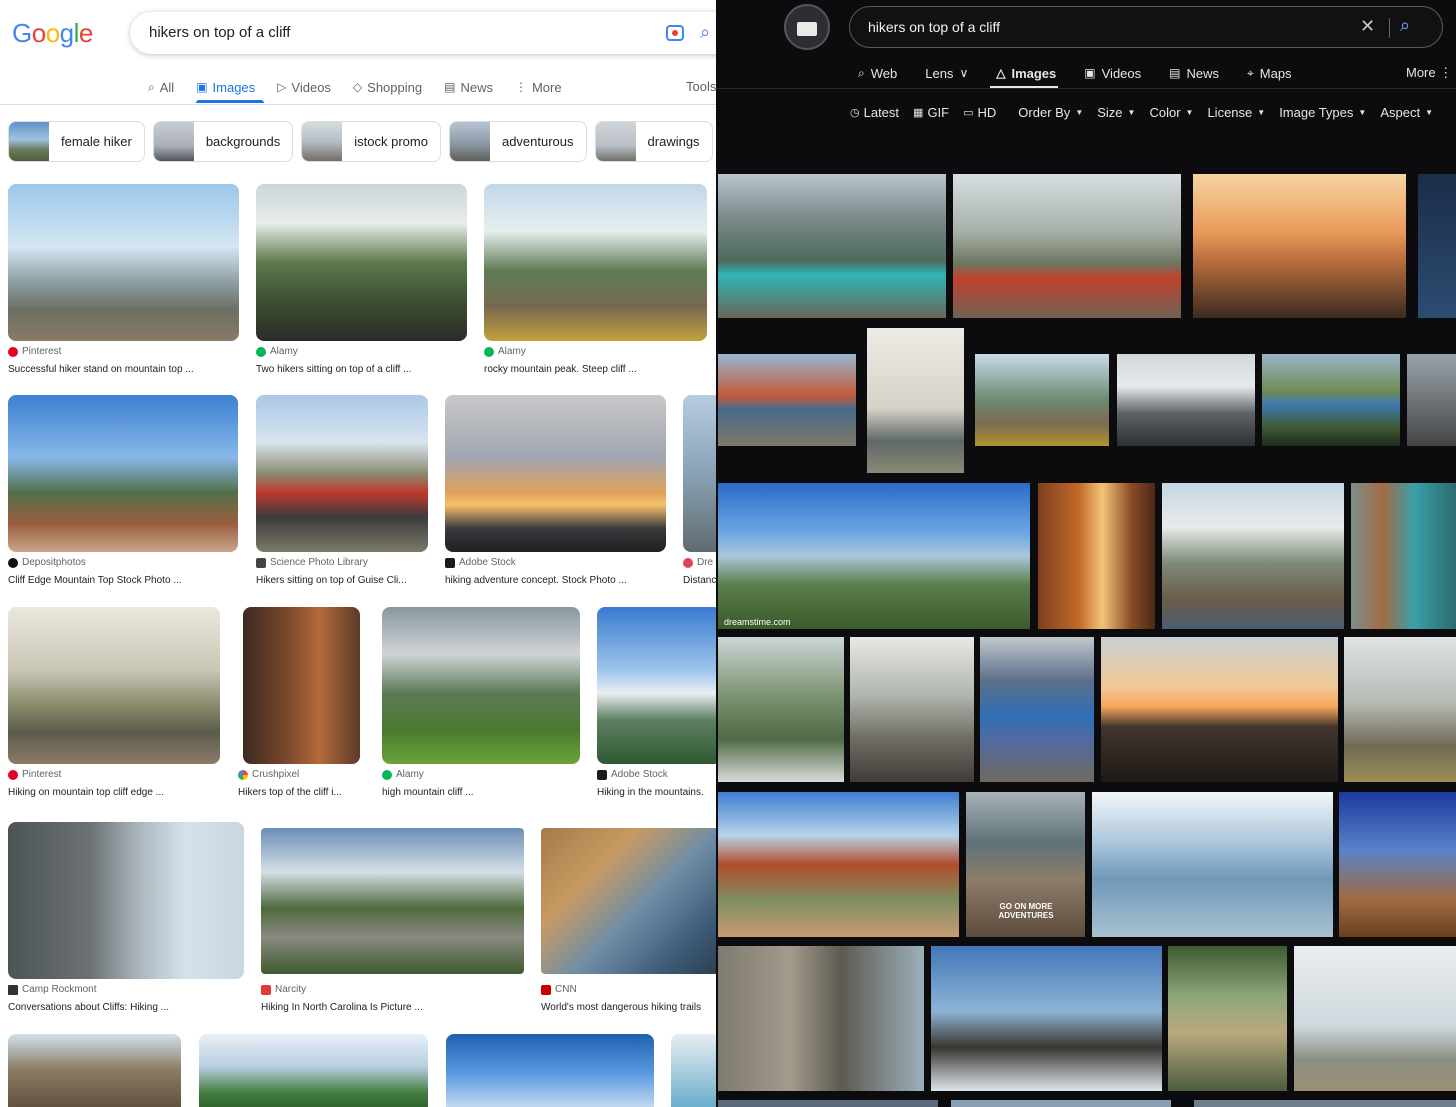 The width and height of the screenshot is (1456, 1107). Describe the element at coordinates (268, 774) in the screenshot. I see `result-source: Crushpixel` at that location.